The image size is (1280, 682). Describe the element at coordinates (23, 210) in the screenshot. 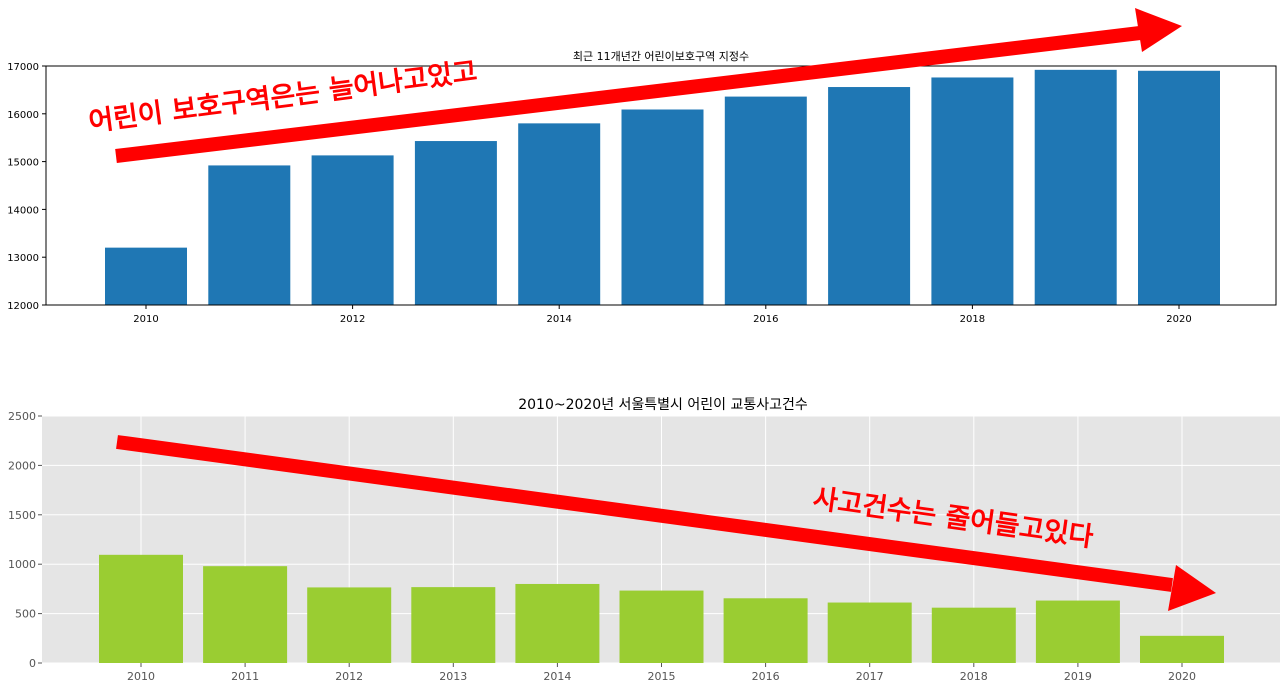

I see `chart1-ytick-label: 14000` at that location.